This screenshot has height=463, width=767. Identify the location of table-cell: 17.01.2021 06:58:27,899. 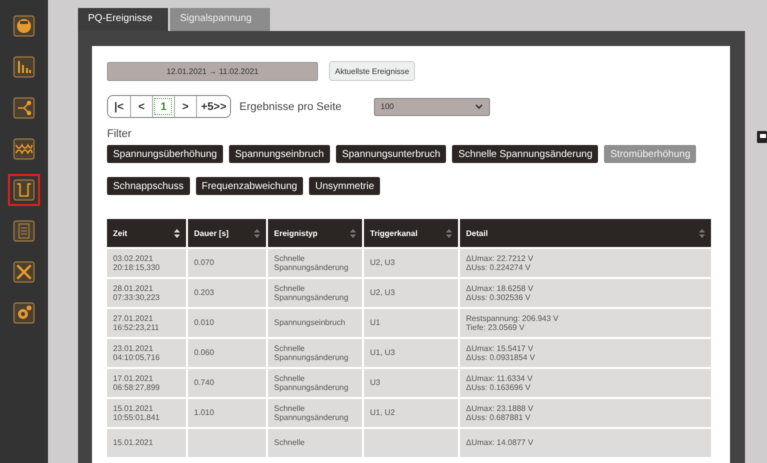
(147, 383).